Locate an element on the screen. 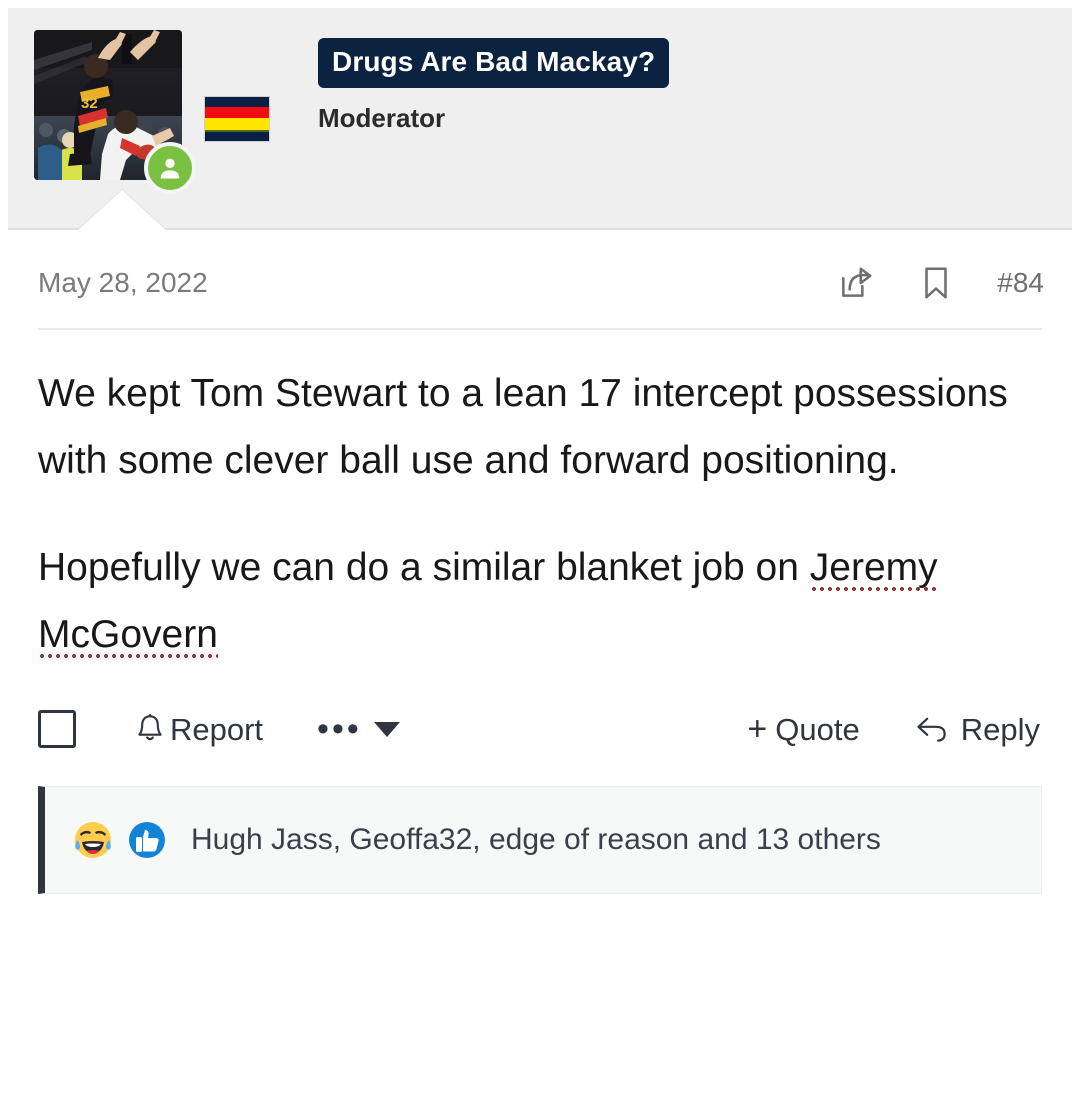 The height and width of the screenshot is (1100, 1080). post-number: #84 is located at coordinates (1020, 283).